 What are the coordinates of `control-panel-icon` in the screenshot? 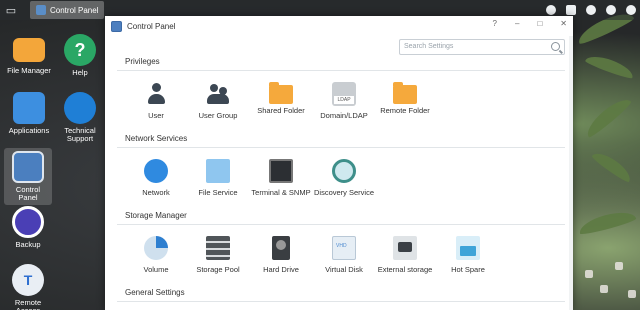 It's located at (116, 26).